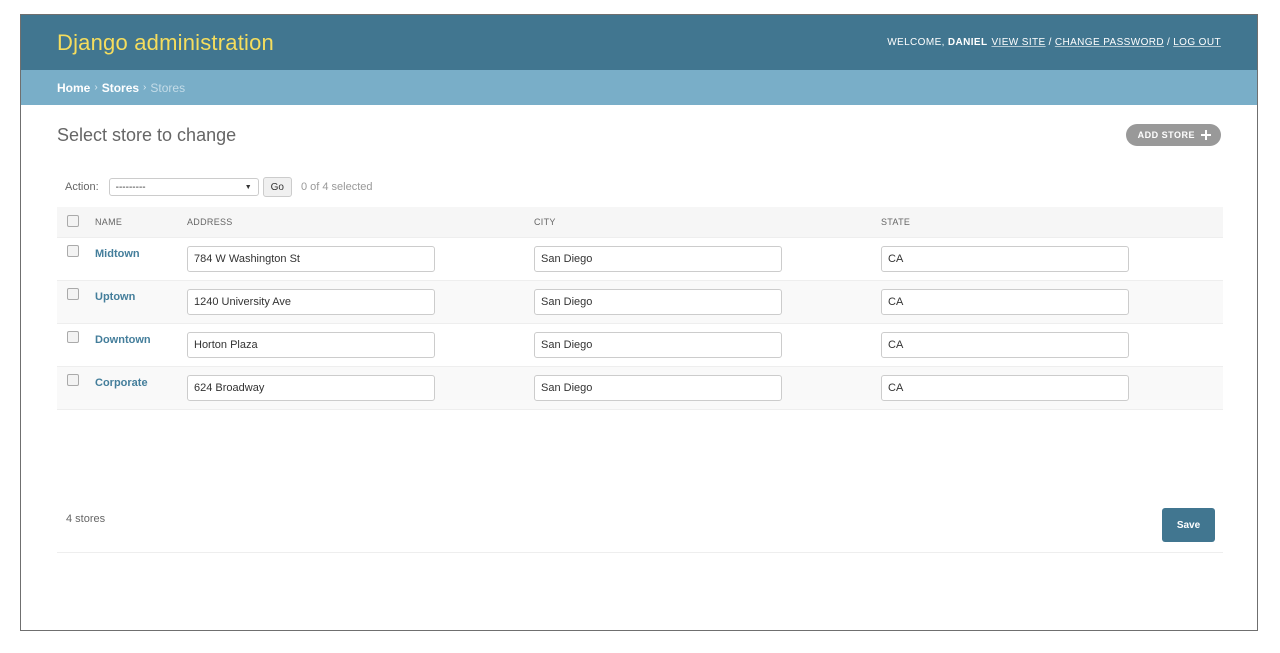 The width and height of the screenshot is (1280, 653). I want to click on column-header-name: NAME, so click(141, 222).